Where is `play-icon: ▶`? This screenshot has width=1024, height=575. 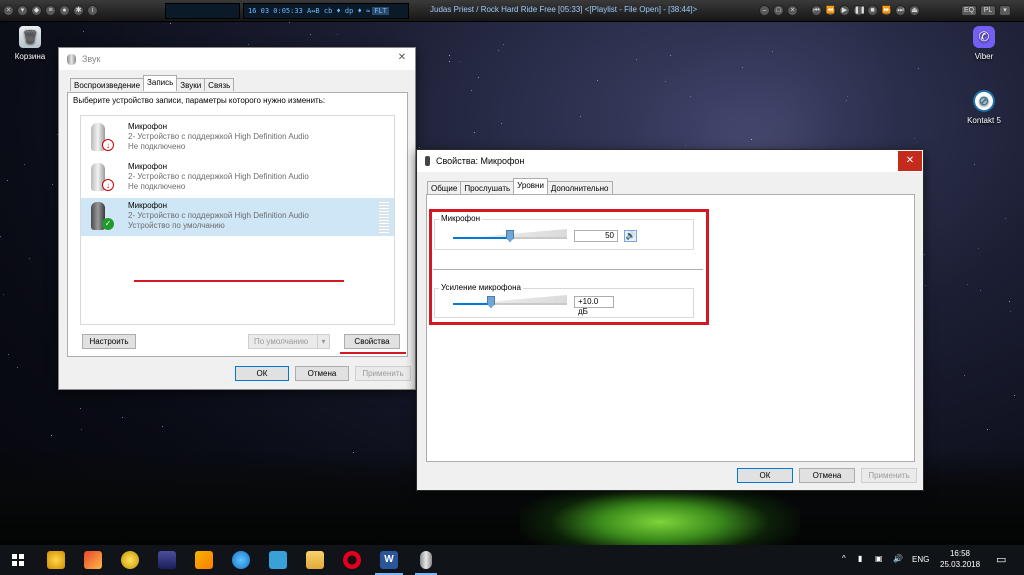
play-icon: ▶ is located at coordinates (844, 10).